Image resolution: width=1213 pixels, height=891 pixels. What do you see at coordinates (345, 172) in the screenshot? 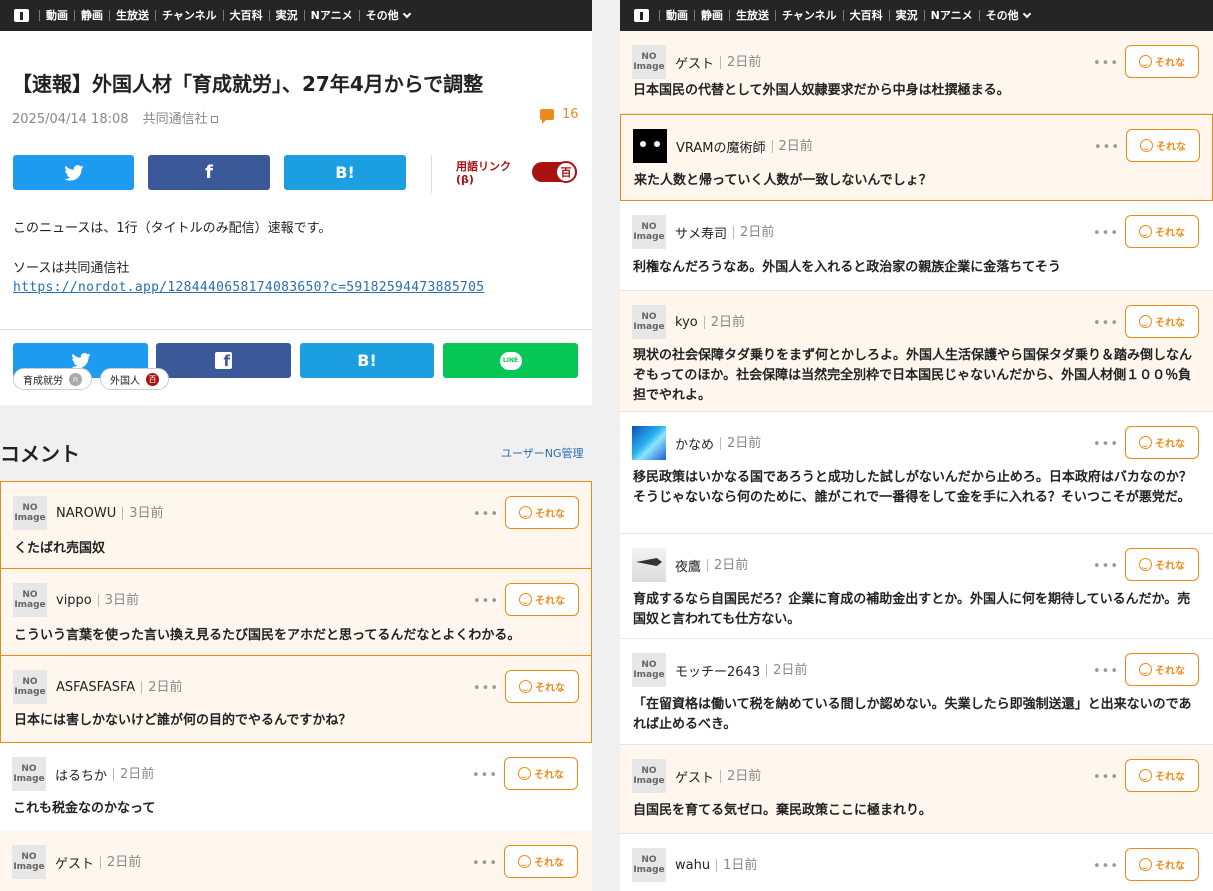
I see `share-hatena-button: B!` at bounding box center [345, 172].